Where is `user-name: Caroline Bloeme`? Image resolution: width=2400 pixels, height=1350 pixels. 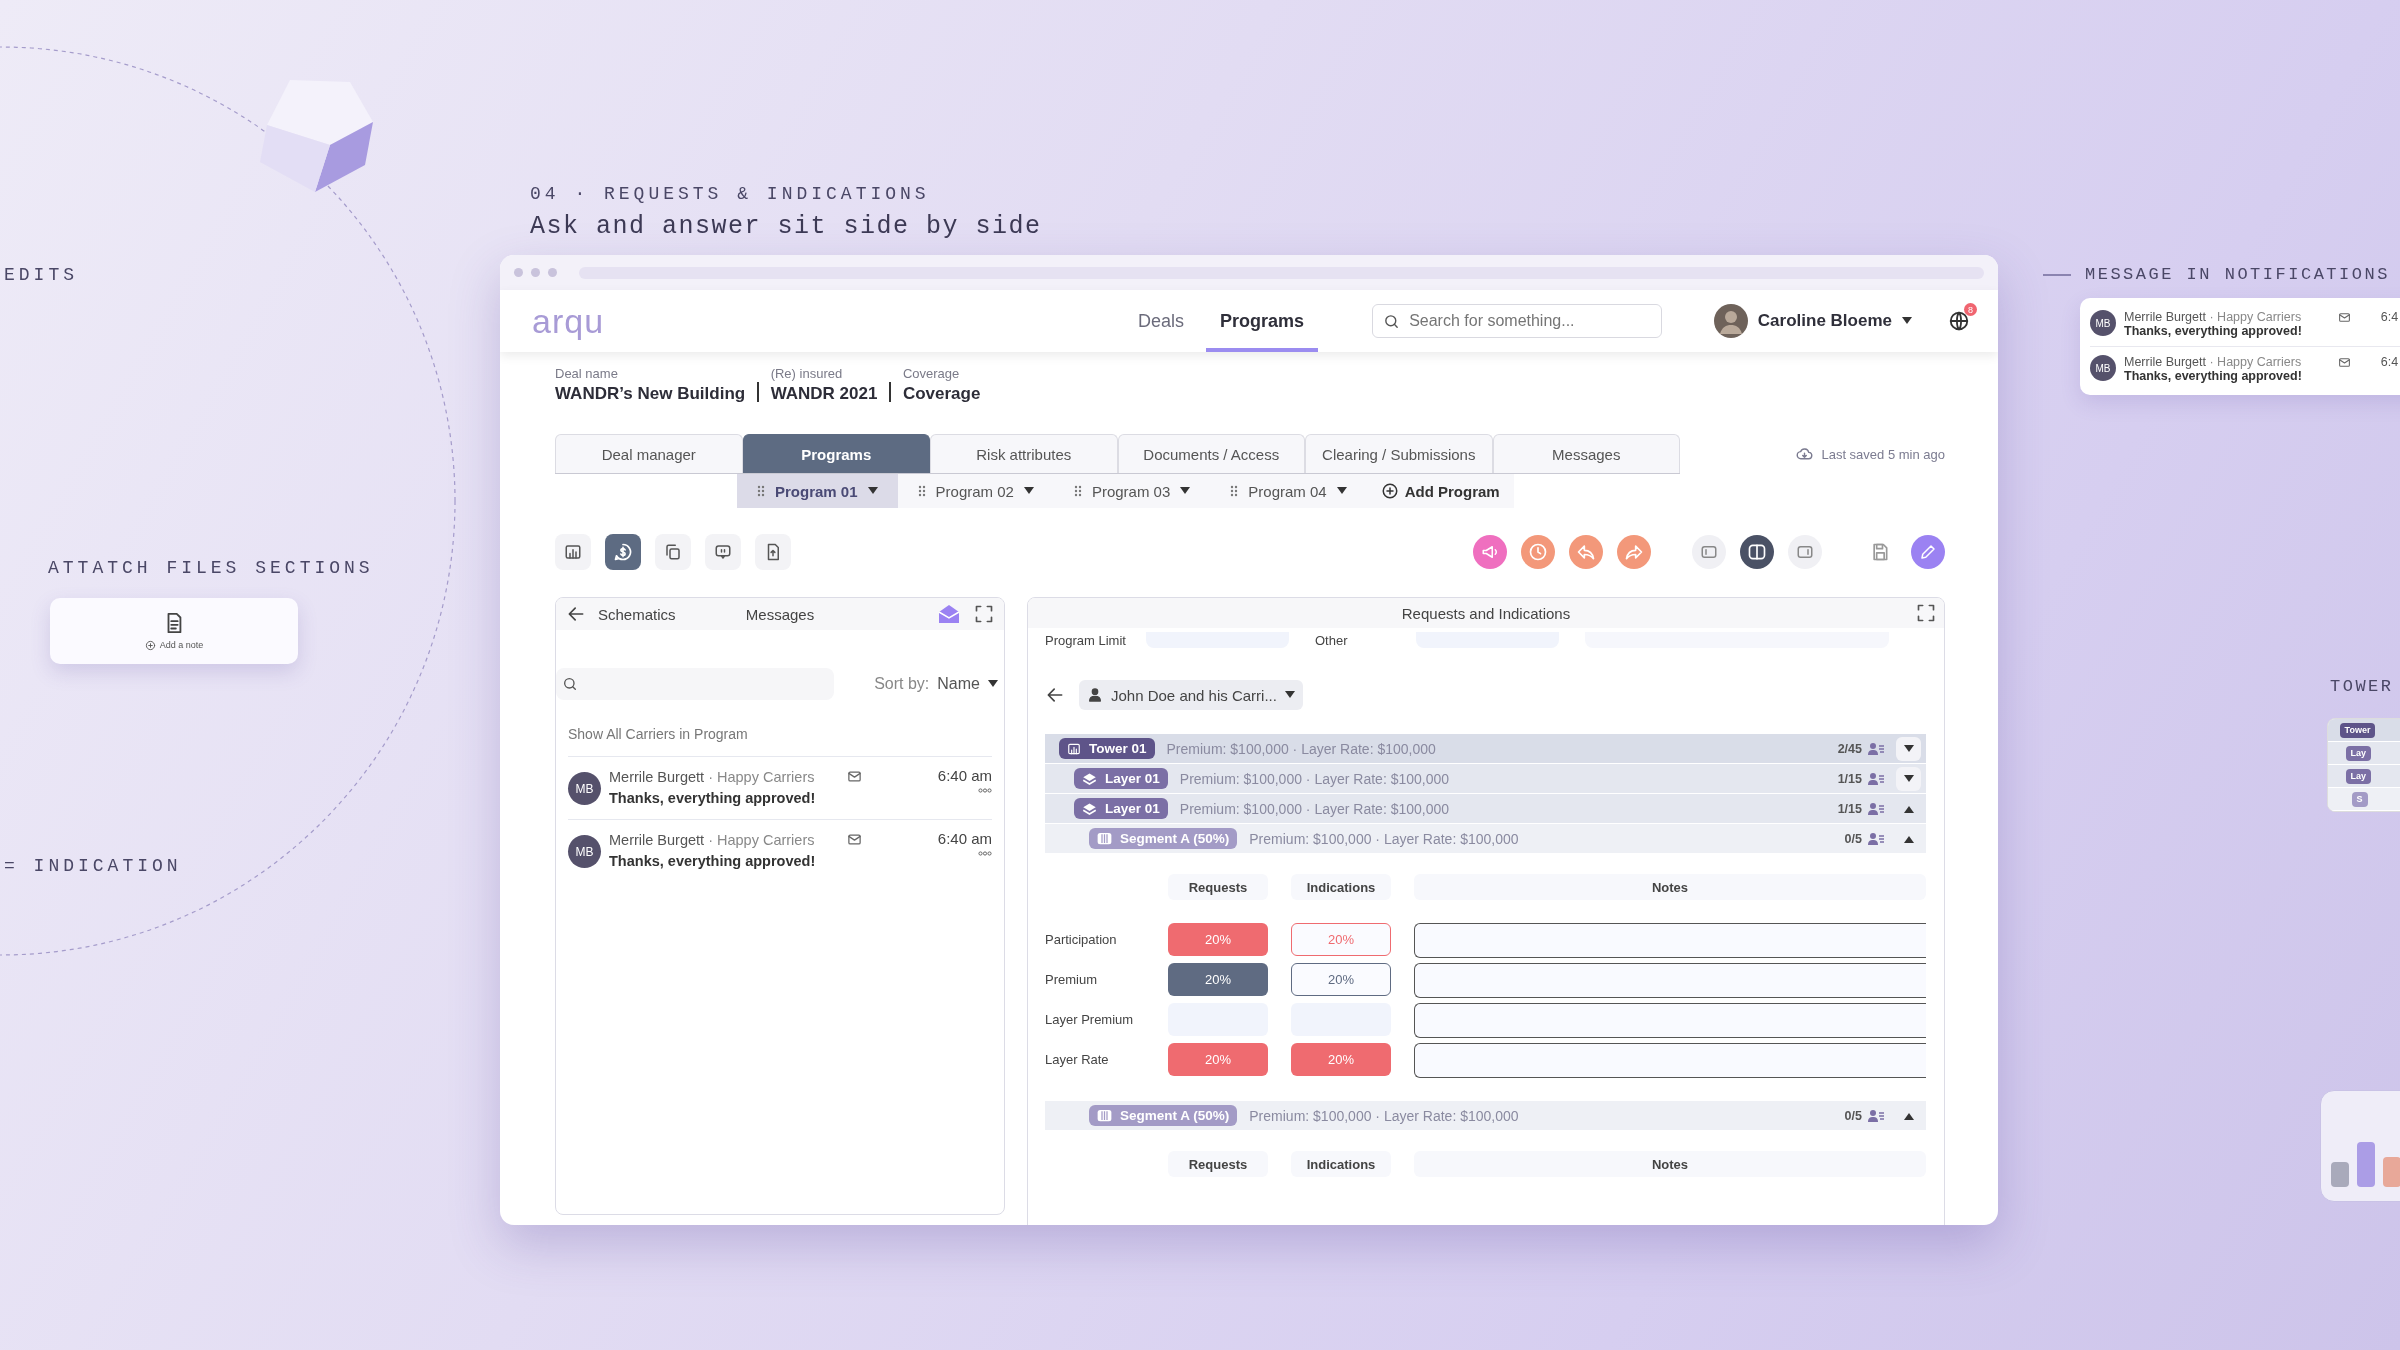 user-name: Caroline Bloeme is located at coordinates (1824, 321).